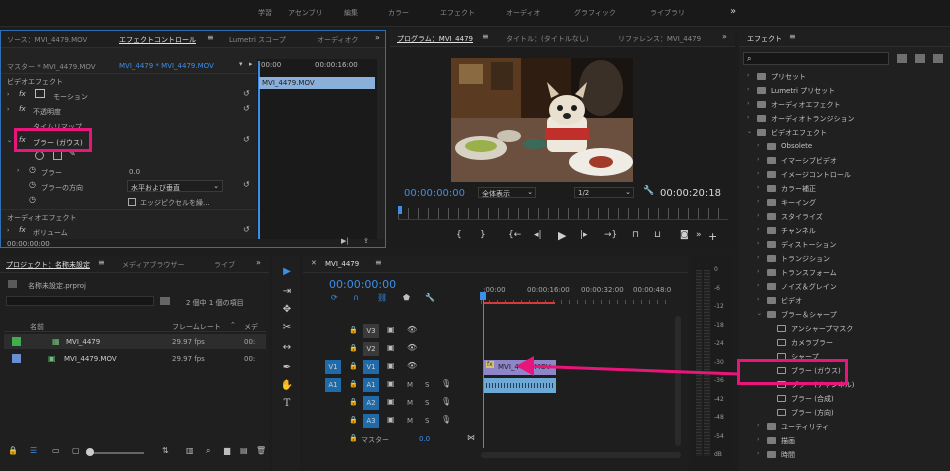 The width and height of the screenshot is (950, 471). Describe the element at coordinates (844, 412) in the screenshot. I see `effects-tree-item: ブラー (方向)` at that location.